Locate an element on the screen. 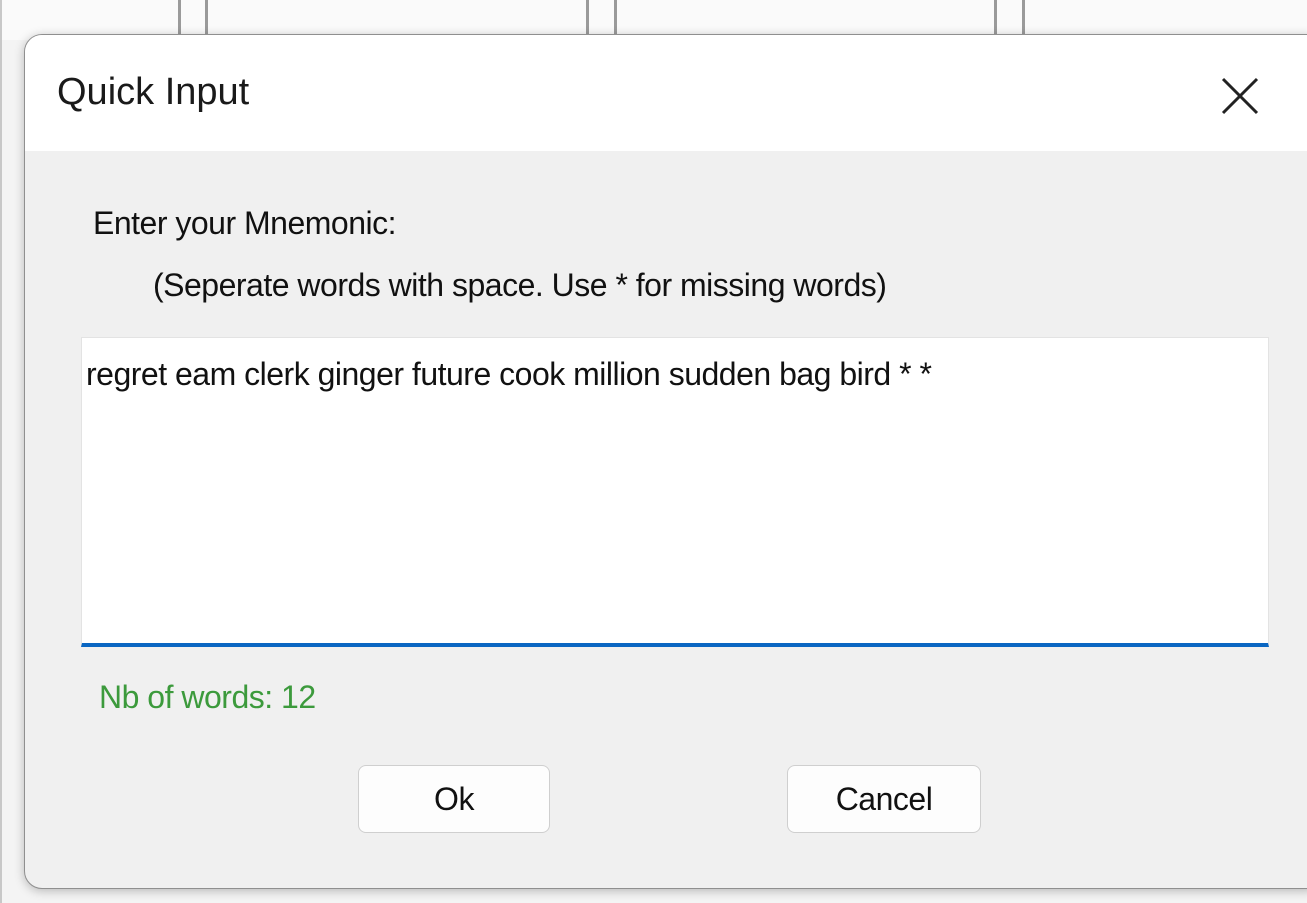  close-button is located at coordinates (1241, 97).